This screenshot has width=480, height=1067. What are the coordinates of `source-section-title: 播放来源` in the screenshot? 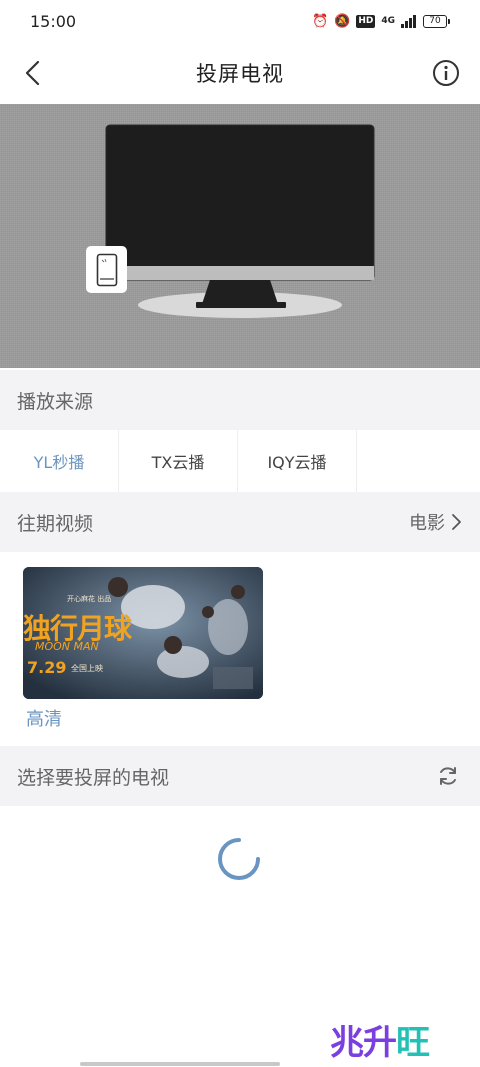 It's located at (55, 401).